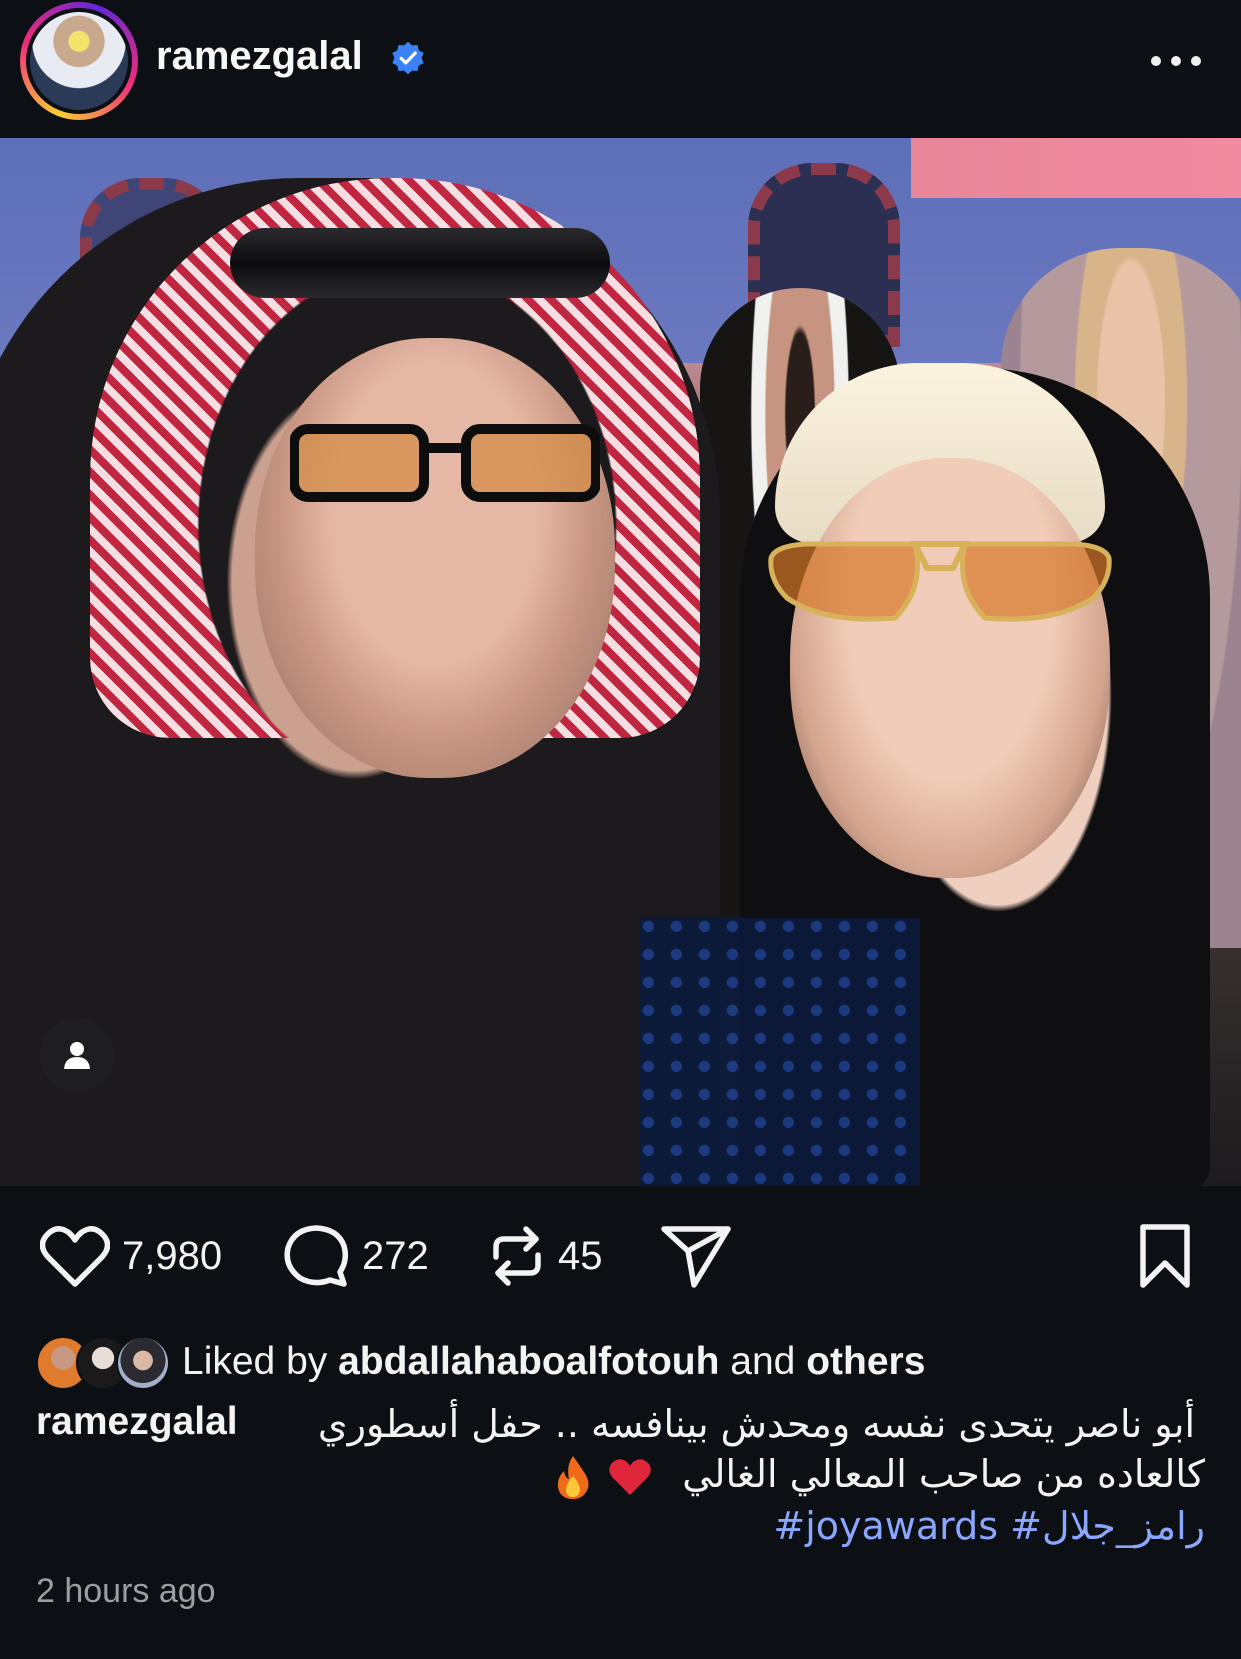 The height and width of the screenshot is (1659, 1241). What do you see at coordinates (103, 1363) in the screenshot?
I see `liked-by-avatars` at bounding box center [103, 1363].